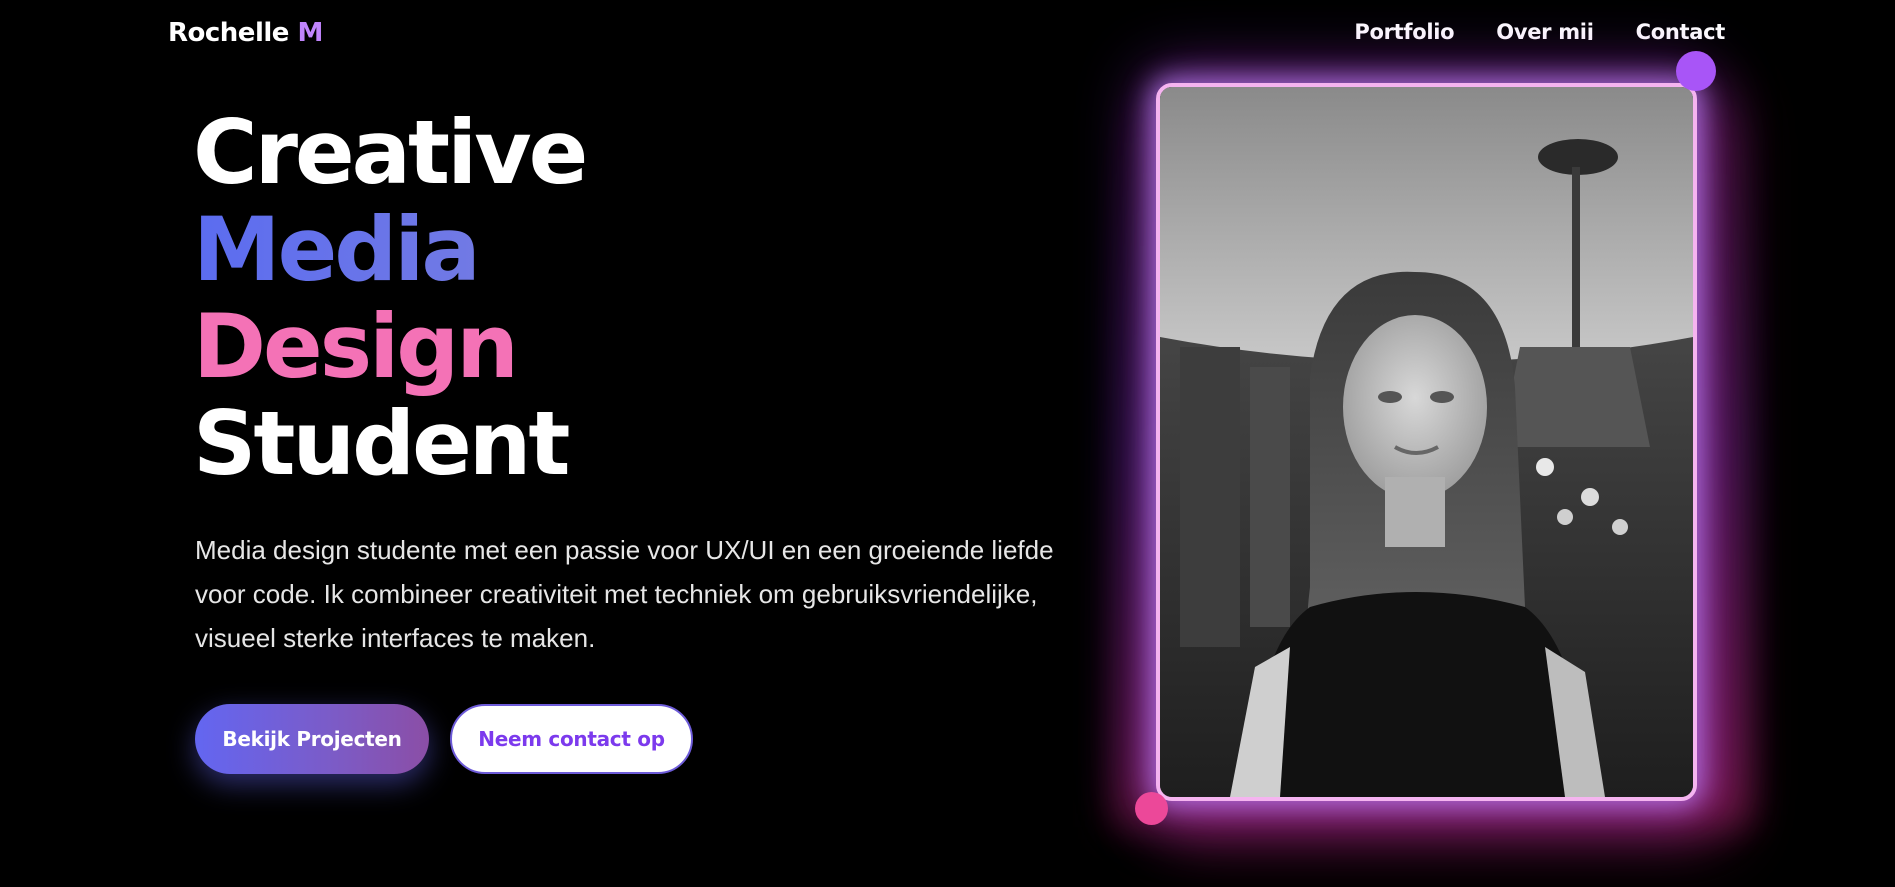 Image resolution: width=1895 pixels, height=887 pixels. Describe the element at coordinates (571, 739) in the screenshot. I see `contact-button: Neem contact op` at that location.